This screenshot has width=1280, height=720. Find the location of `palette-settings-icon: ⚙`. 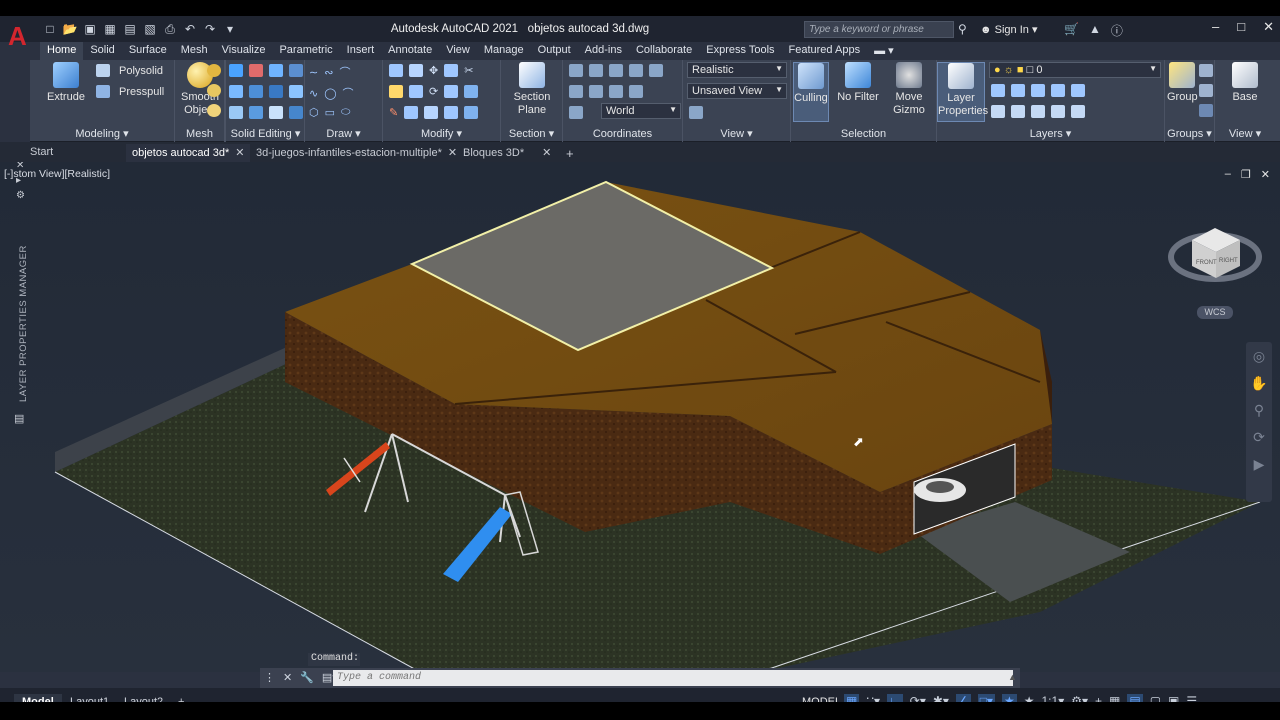

palette-settings-icon: ⚙ is located at coordinates (20, 195).